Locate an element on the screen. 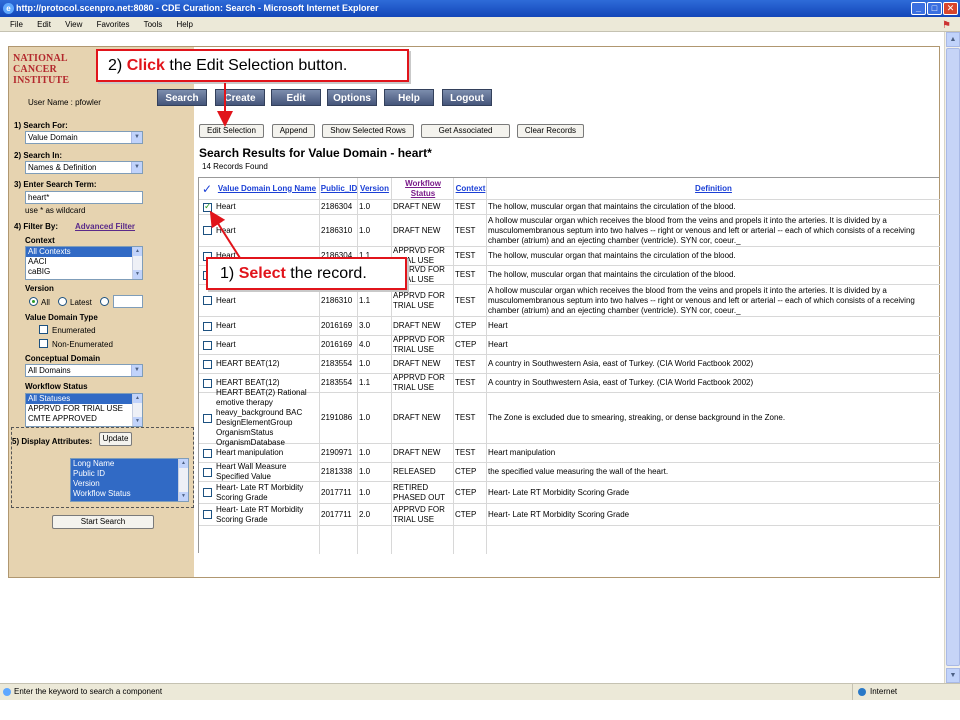 This screenshot has height=720, width=960. version-input is located at coordinates (128, 301).